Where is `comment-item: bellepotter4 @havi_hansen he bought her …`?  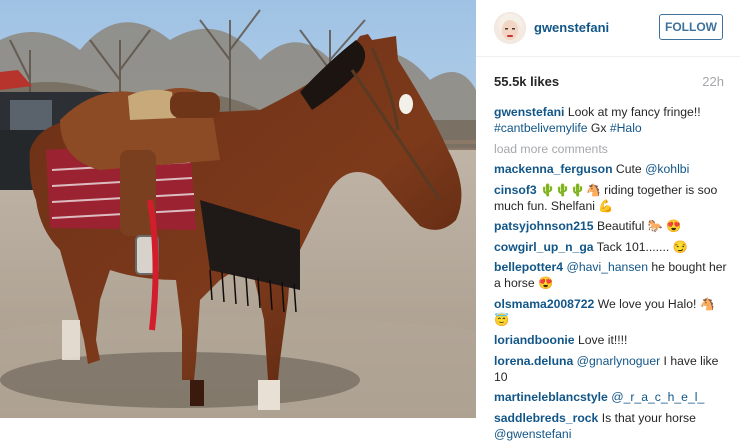 comment-item: bellepotter4 @havi_hansen he bought her … is located at coordinates (612, 275).